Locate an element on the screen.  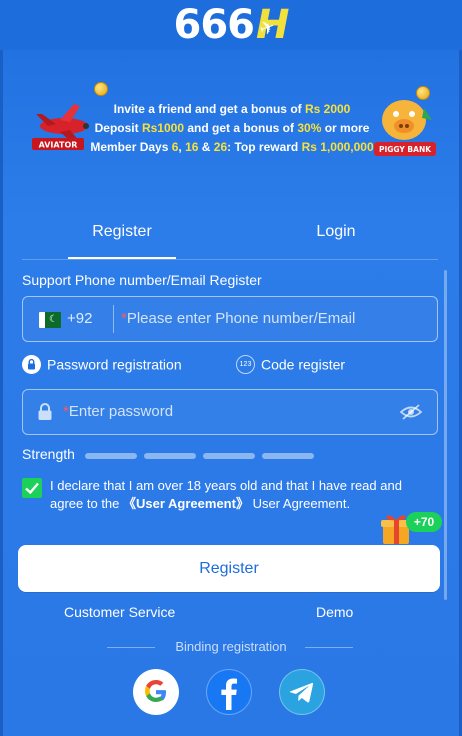
google-icon is located at coordinates (155, 691).